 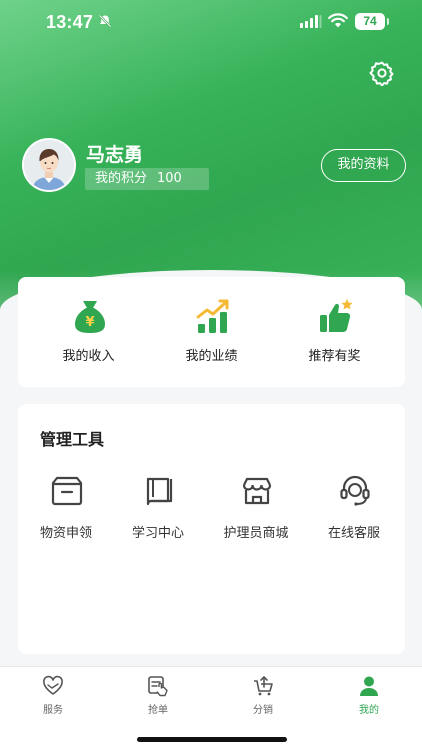 I want to click on settings-gear-icon, so click(x=382, y=73).